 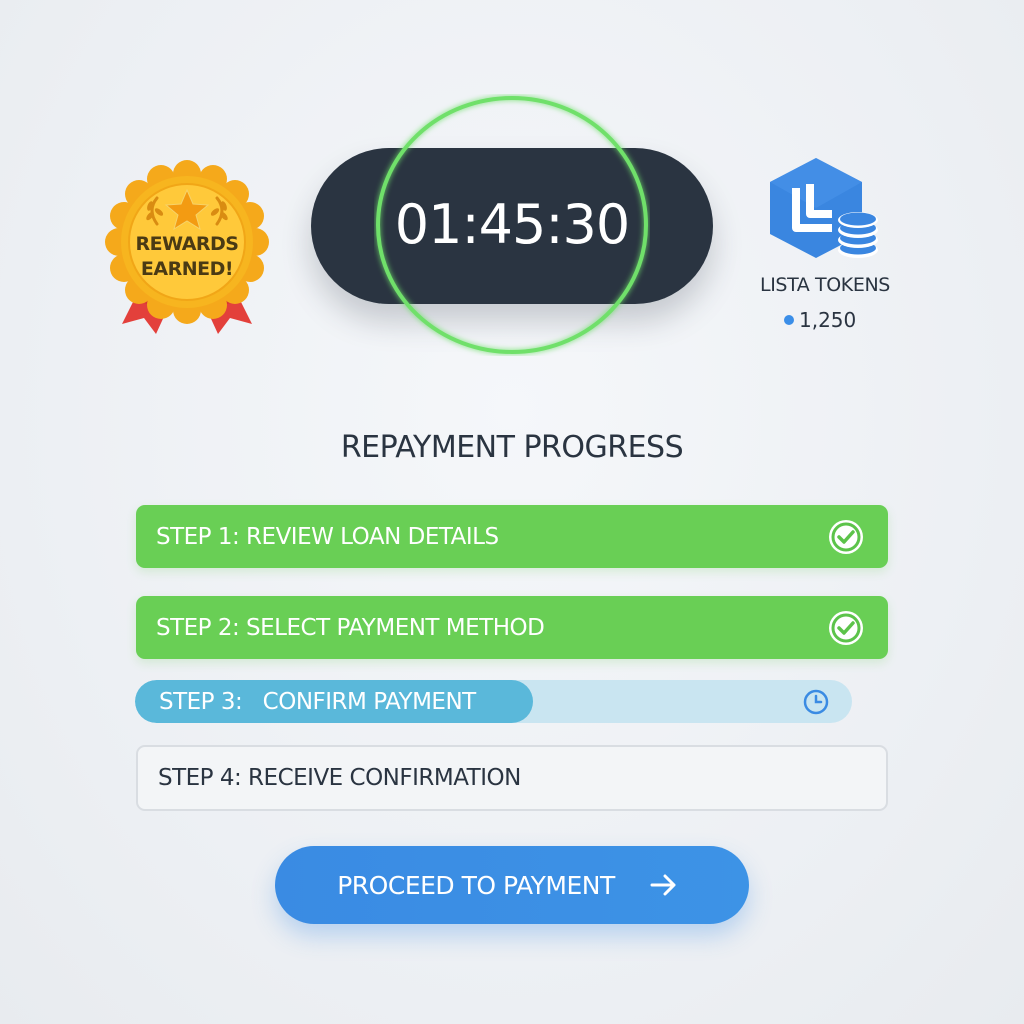 I want to click on lista-token-icon, so click(x=824, y=208).